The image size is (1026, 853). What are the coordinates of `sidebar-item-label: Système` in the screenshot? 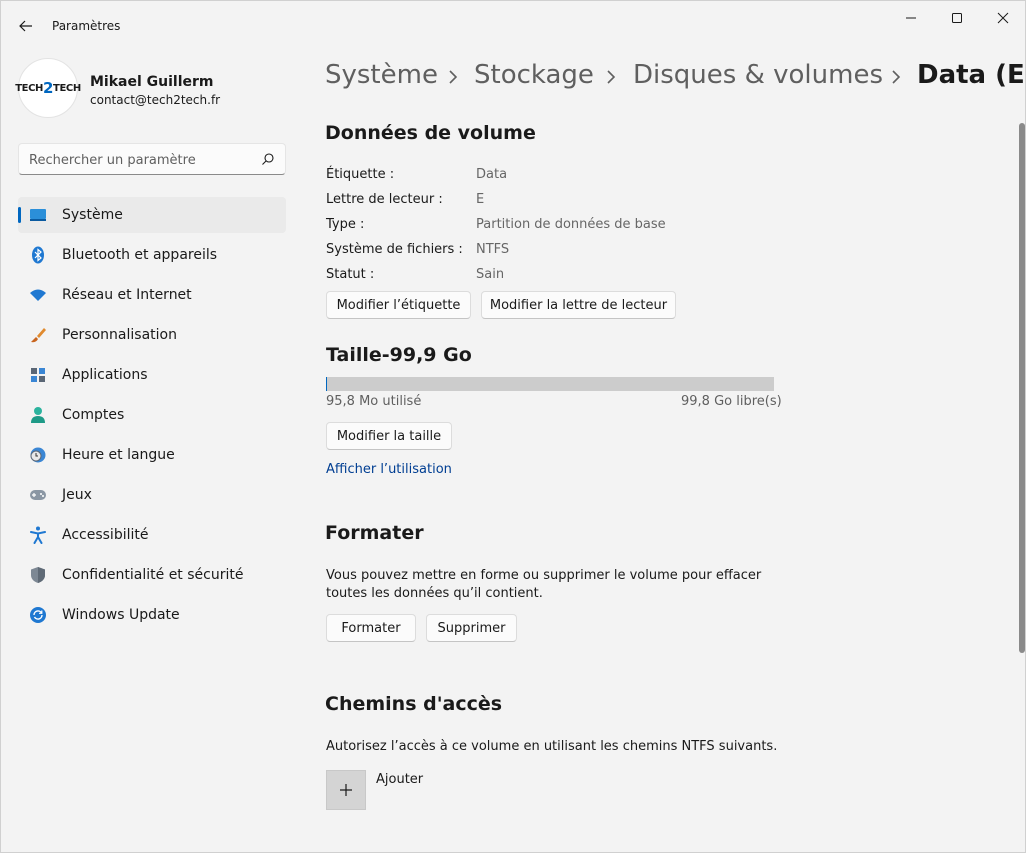 It's located at (92, 215).